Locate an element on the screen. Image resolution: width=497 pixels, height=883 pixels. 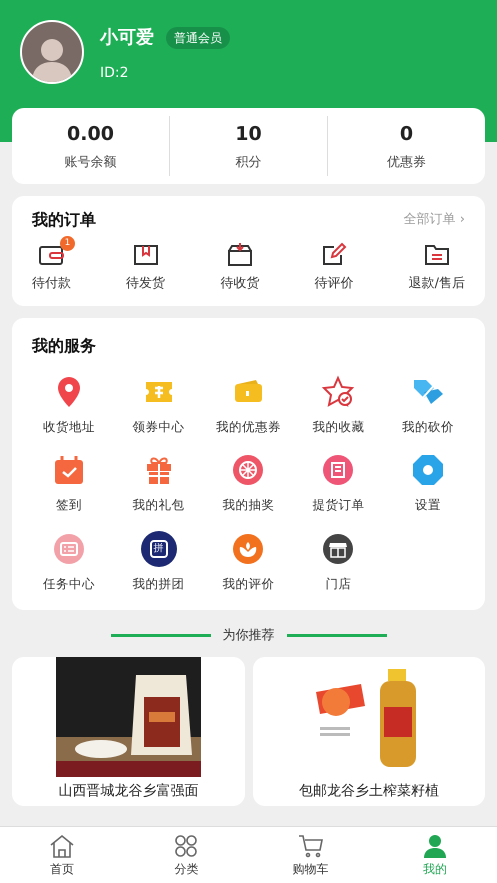
order-status-button: 退款/售后 is located at coordinates (436, 267).